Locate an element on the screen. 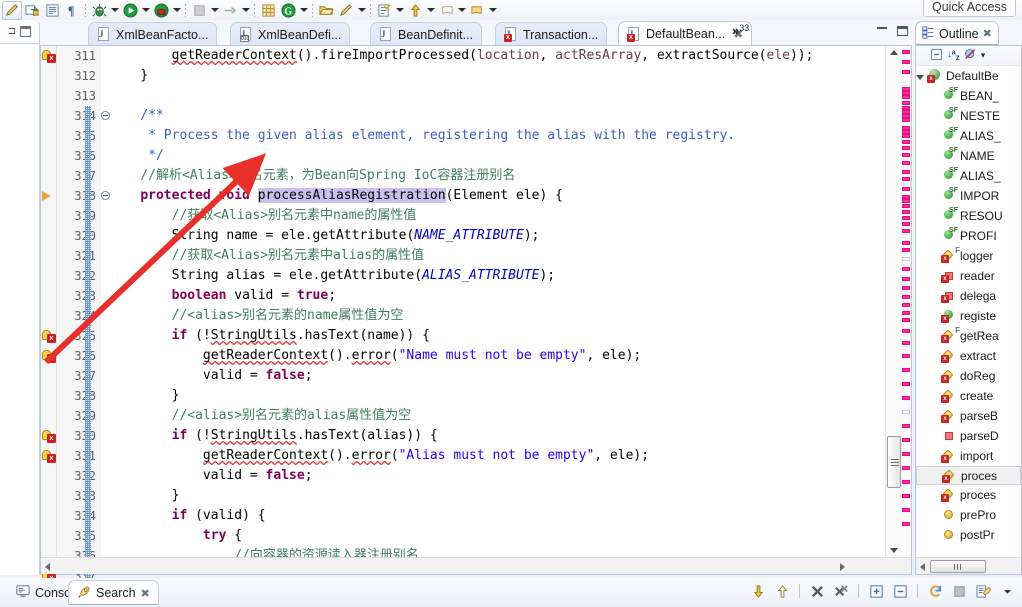 This screenshot has width=1022, height=607. code-line: if (!StringUtils.hasText(name)) { is located at coordinates (497, 336).